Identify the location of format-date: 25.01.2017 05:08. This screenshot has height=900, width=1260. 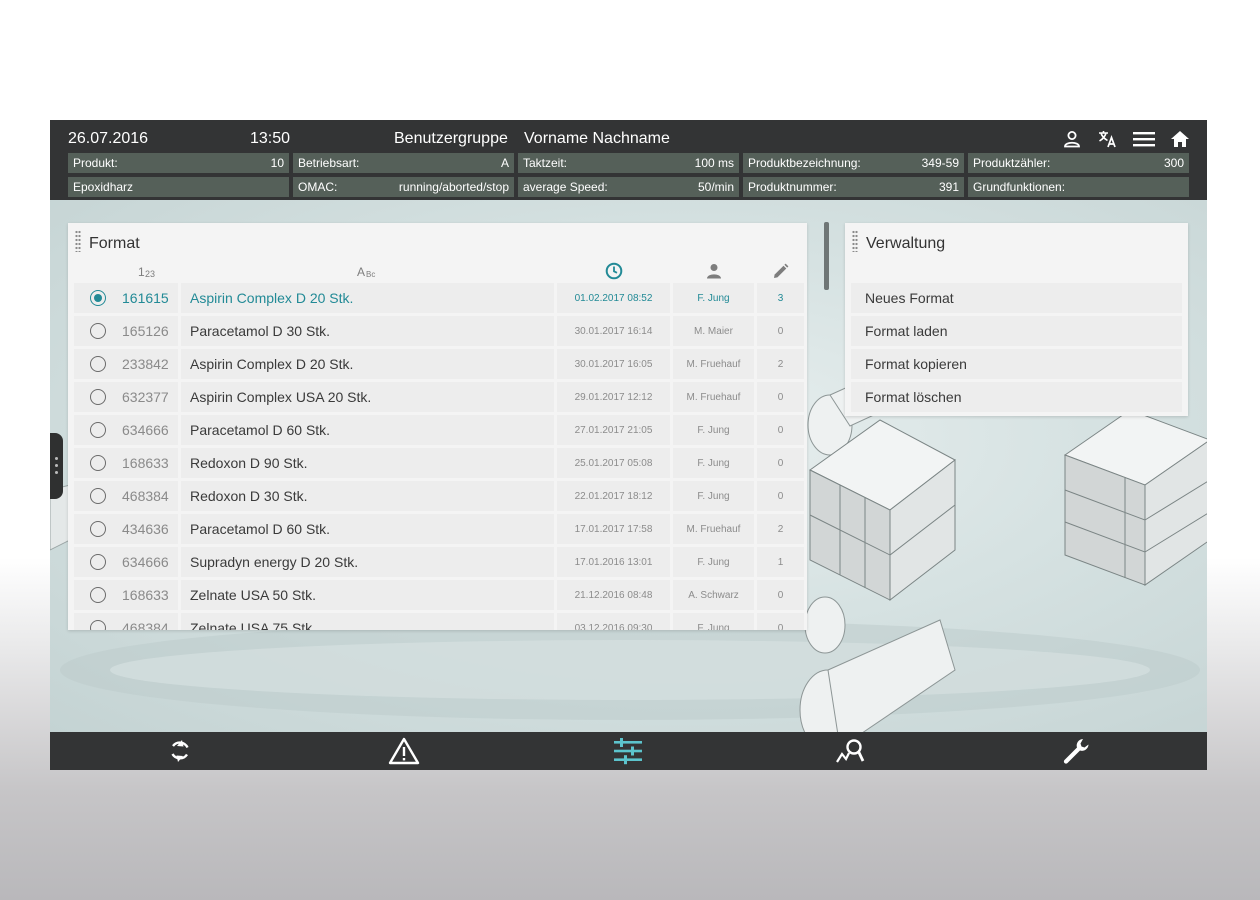
(613, 463).